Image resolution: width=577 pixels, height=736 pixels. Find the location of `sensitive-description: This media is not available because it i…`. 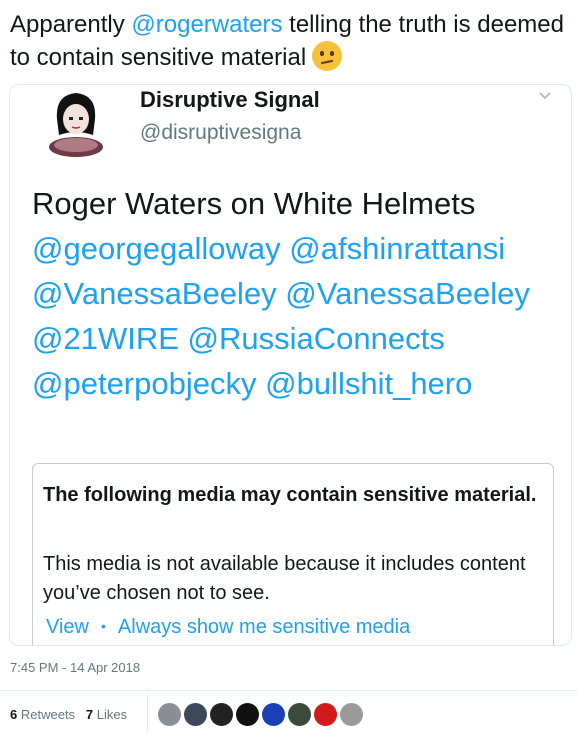

sensitive-description: This media is not available because it i… is located at coordinates (284, 578).